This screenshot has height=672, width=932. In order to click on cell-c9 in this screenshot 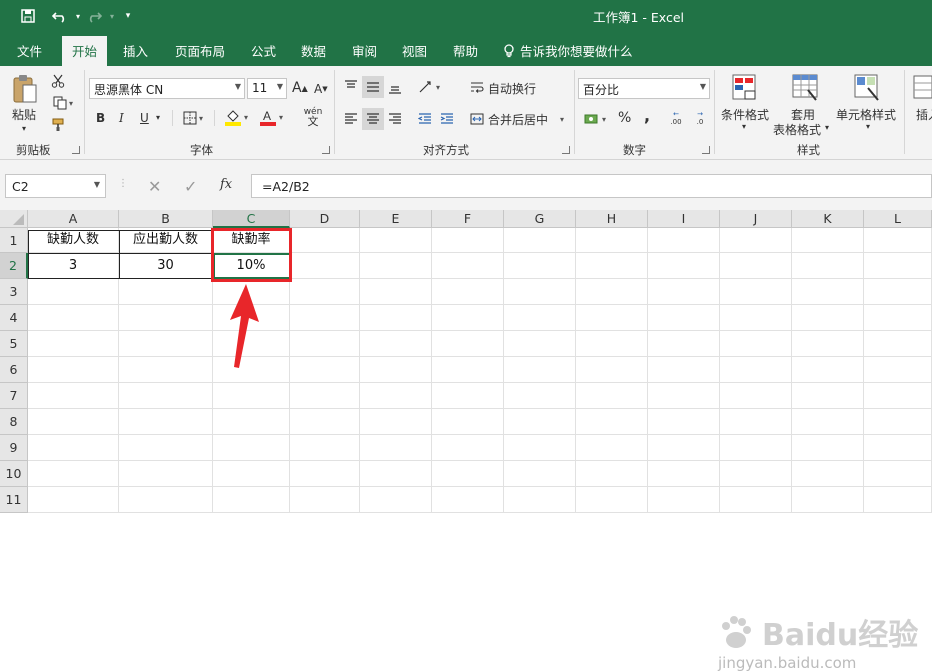, I will do `click(251, 448)`.